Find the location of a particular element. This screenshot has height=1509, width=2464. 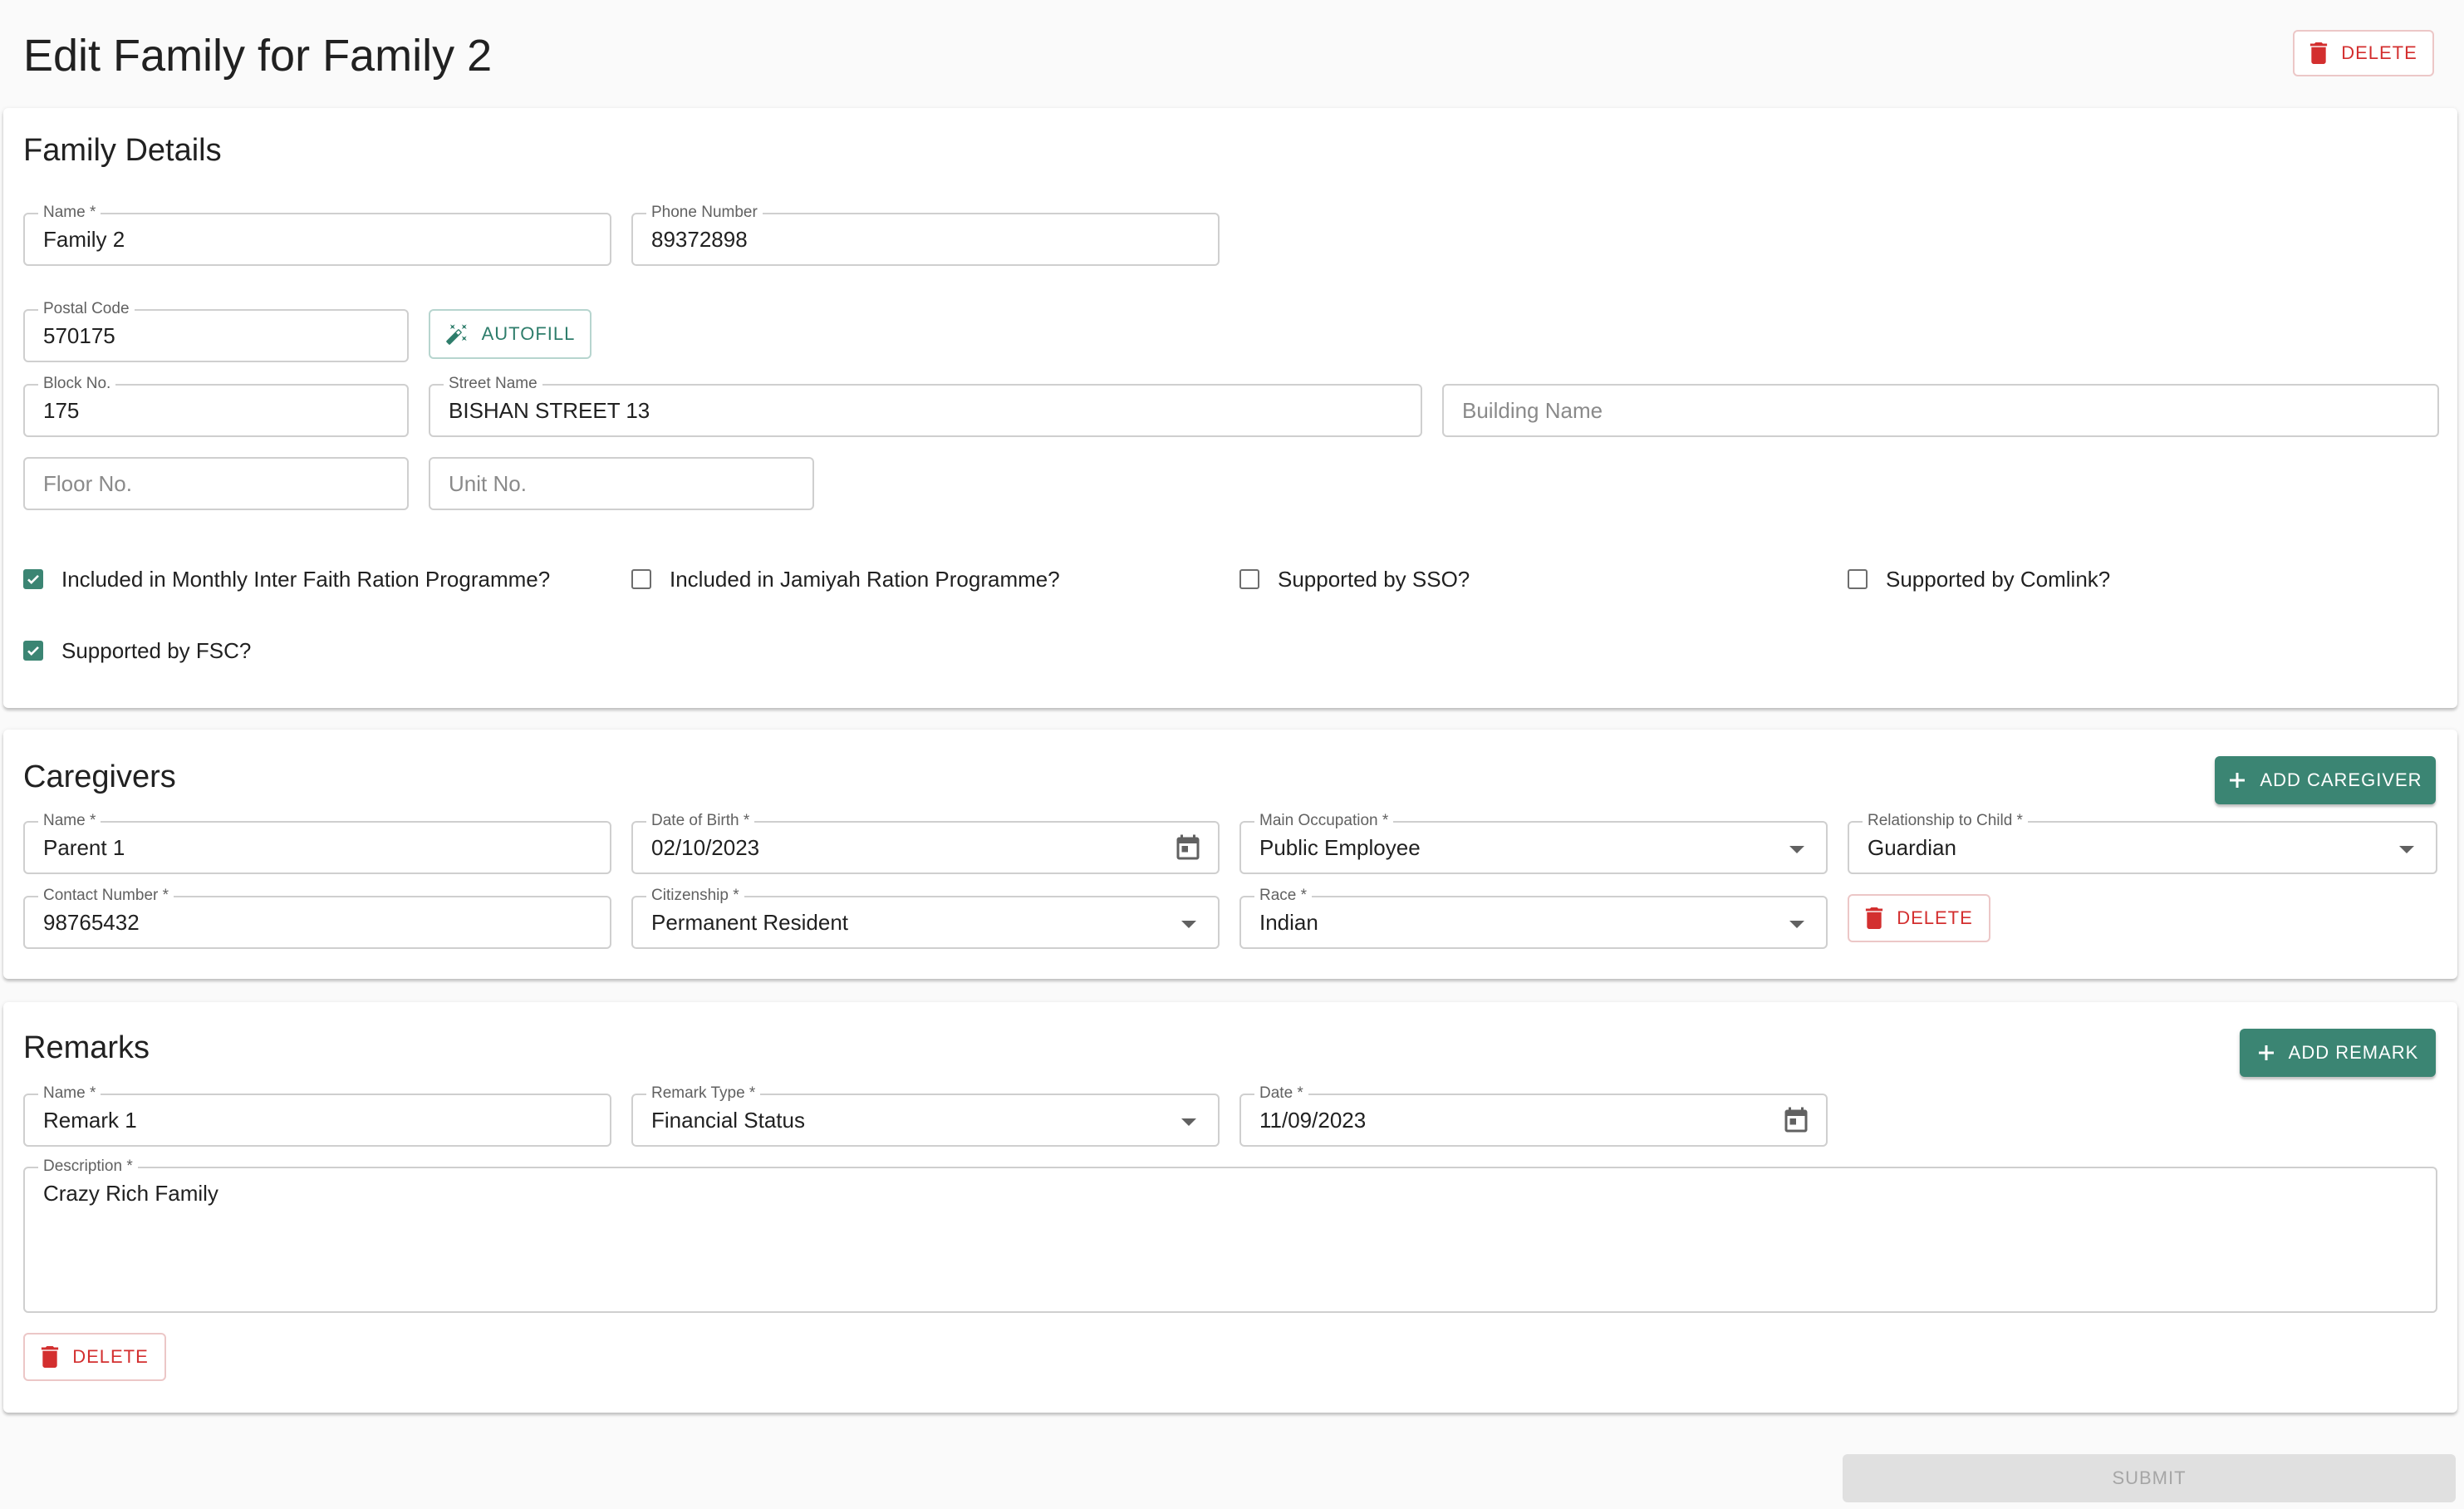

submit-label: SUBMIT is located at coordinates (2149, 1477).